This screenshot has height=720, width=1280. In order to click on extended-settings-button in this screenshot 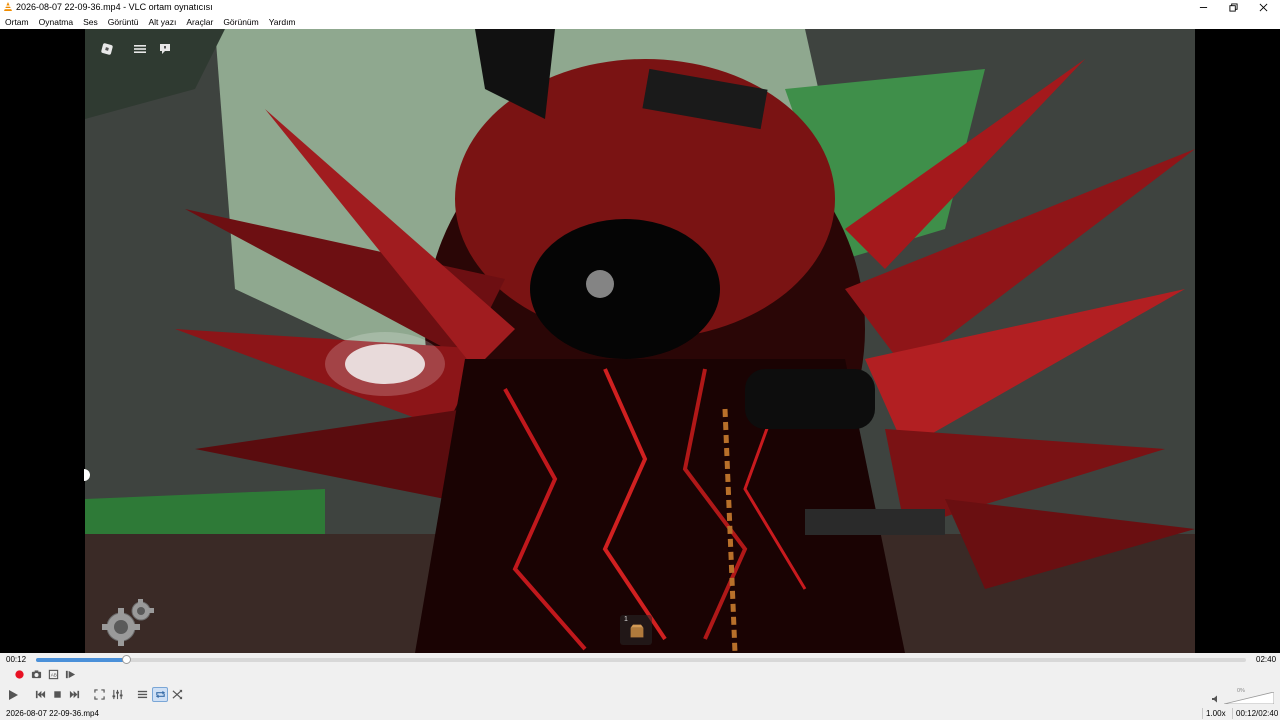, I will do `click(117, 694)`.